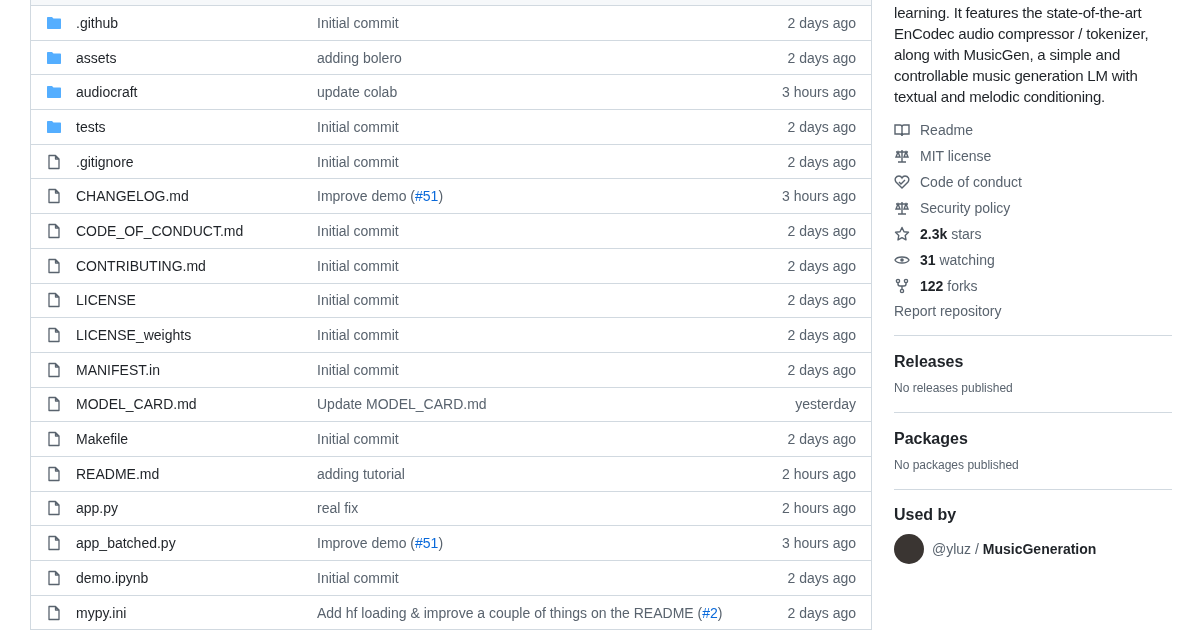 The image size is (1200, 630). Describe the element at coordinates (196, 335) in the screenshot. I see `file-name-link: LICENSE_weights` at that location.